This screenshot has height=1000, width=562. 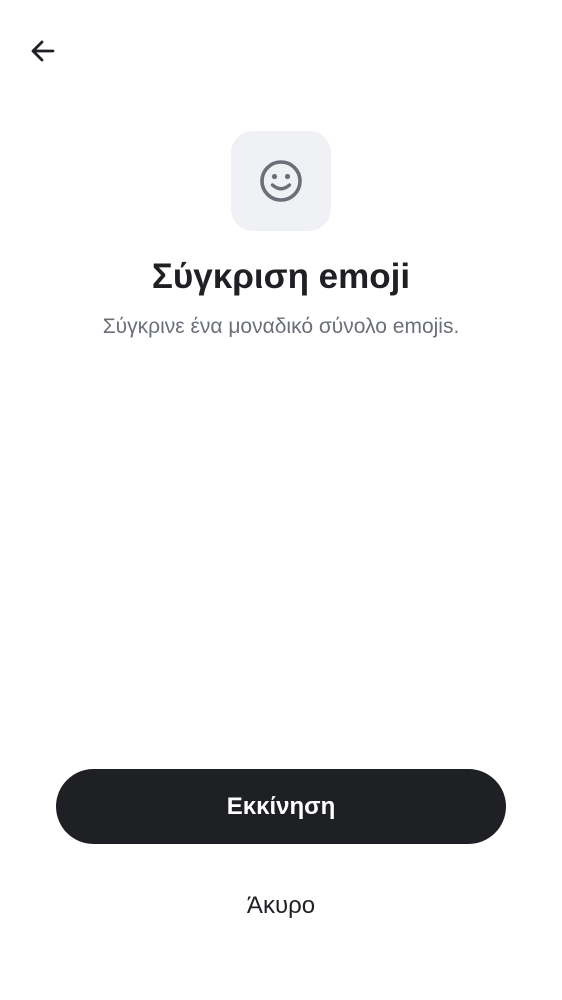 What do you see at coordinates (281, 276) in the screenshot?
I see `page-title: Σύγκριση emoji` at bounding box center [281, 276].